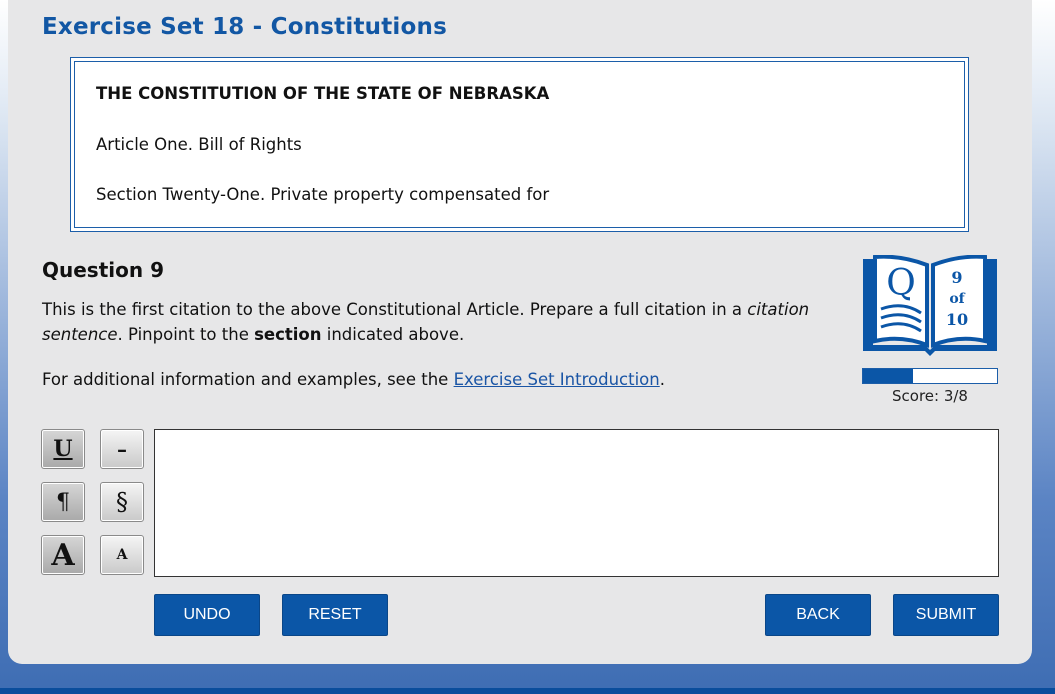  Describe the element at coordinates (956, 277) in the screenshot. I see `question-number: 9` at that location.